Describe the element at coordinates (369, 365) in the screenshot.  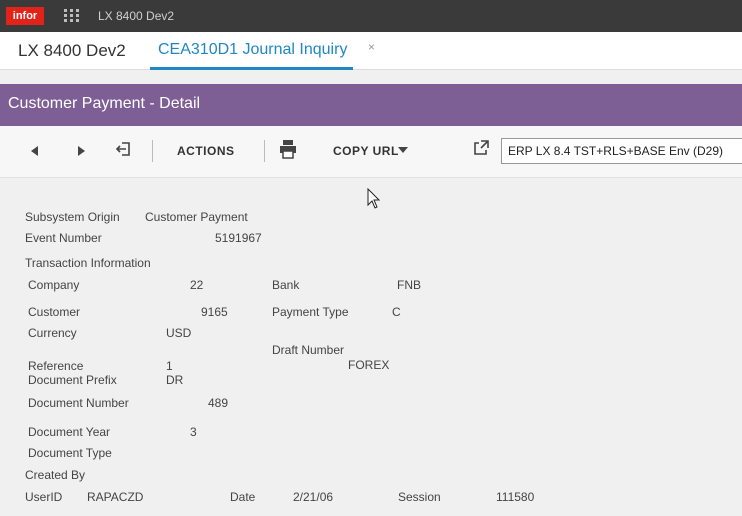
I see `draft-number-value: FOREX` at that location.